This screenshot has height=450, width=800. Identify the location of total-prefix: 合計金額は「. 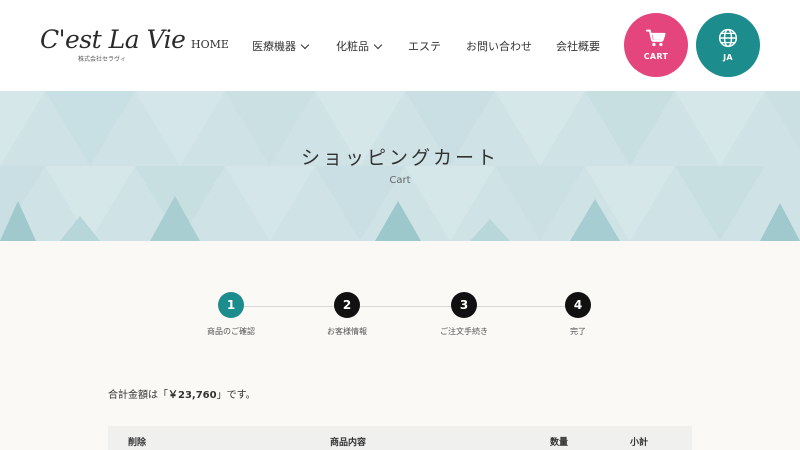
(138, 395).